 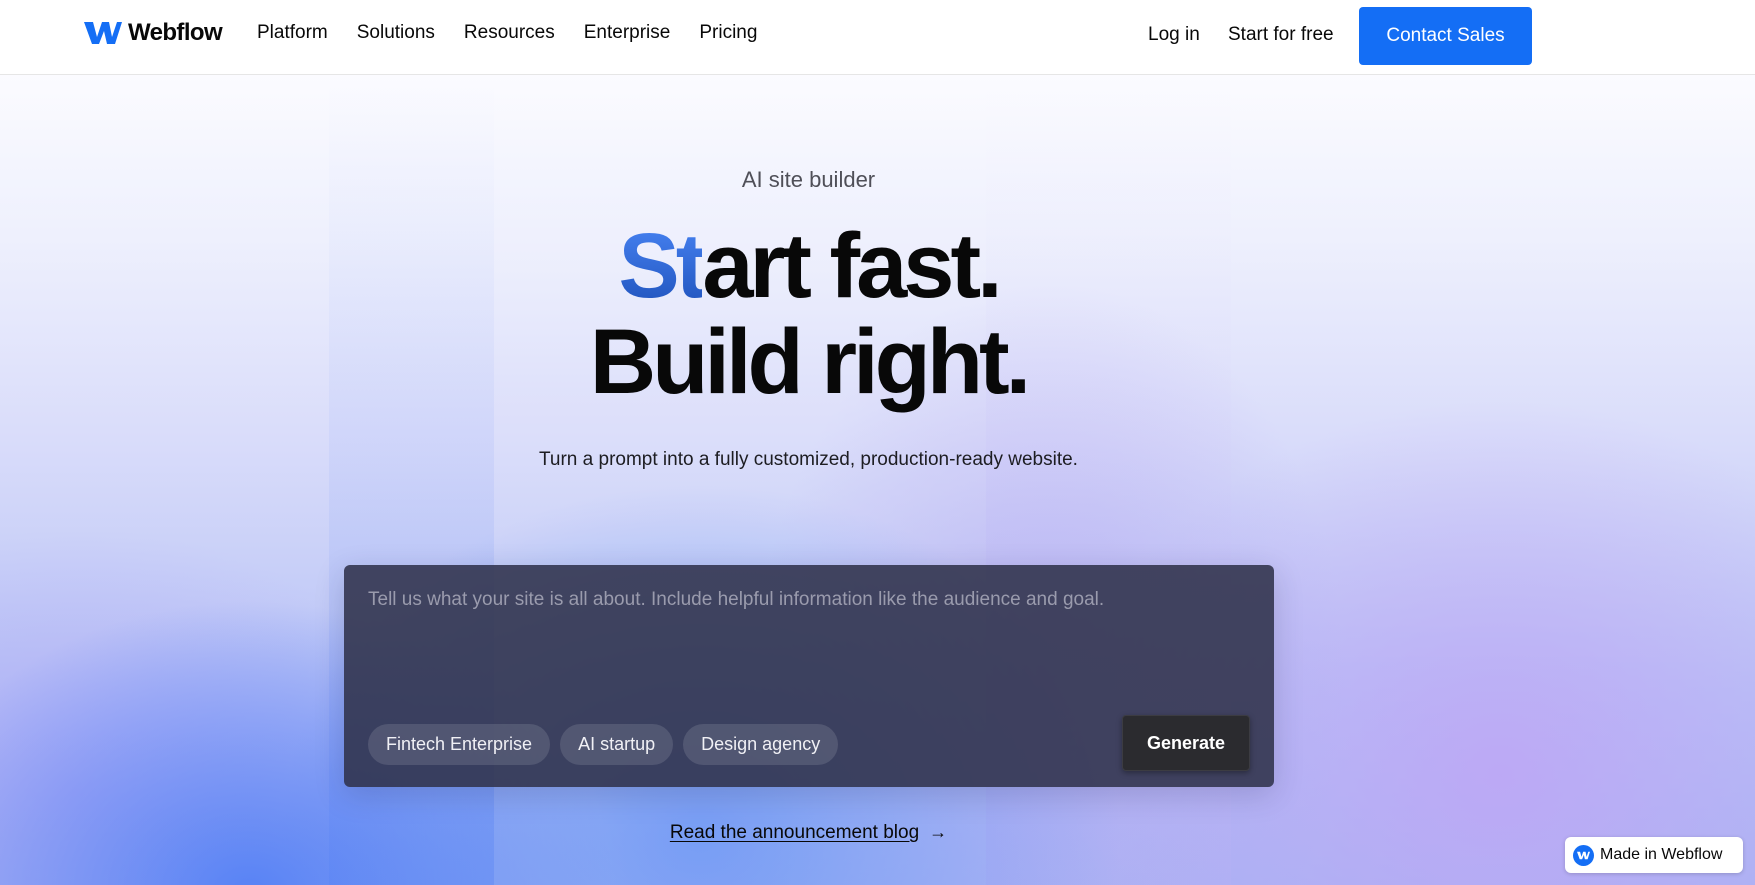 What do you see at coordinates (728, 33) in the screenshot?
I see `nav-link-pricing: Pricing` at bounding box center [728, 33].